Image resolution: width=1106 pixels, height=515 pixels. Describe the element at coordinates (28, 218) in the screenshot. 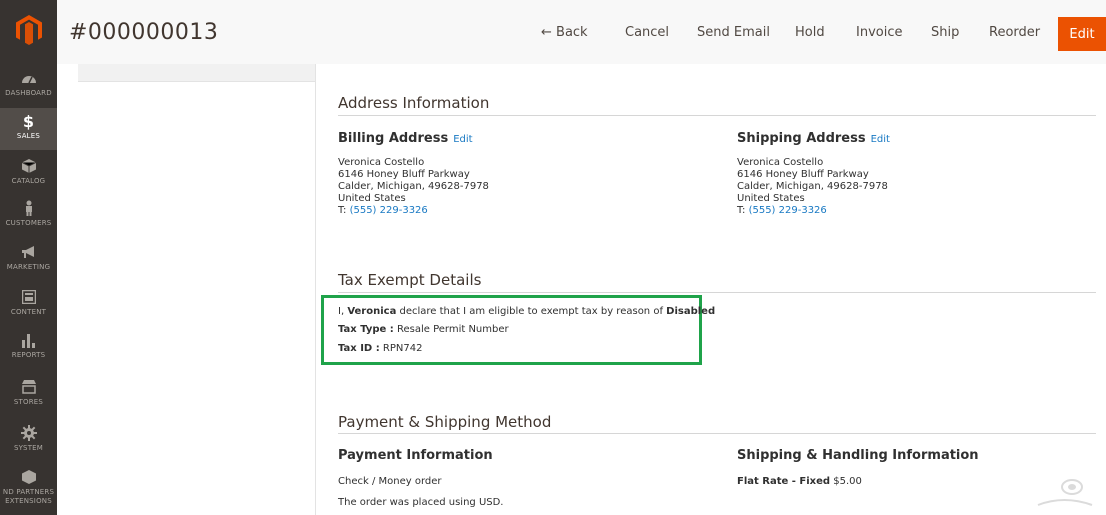

I see `sidebar-item-customers: CUSTOMERS` at that location.